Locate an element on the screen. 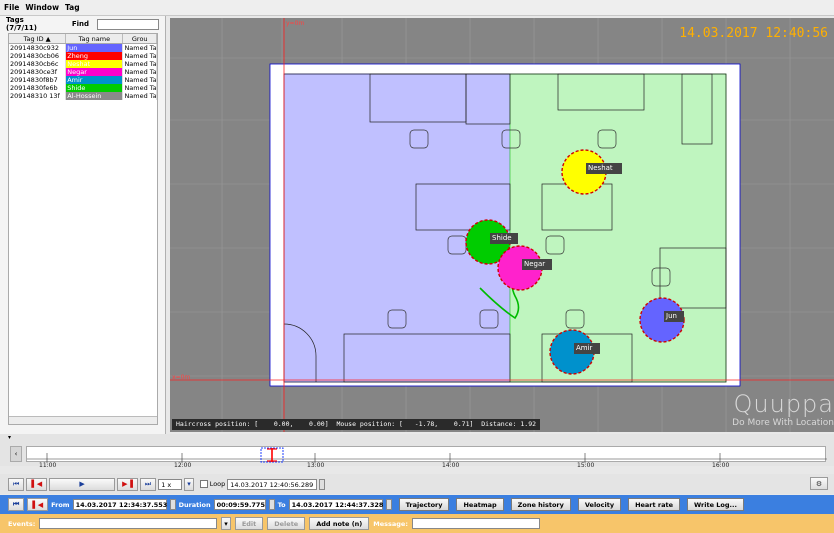 The height and width of the screenshot is (533, 834). menu-file: File is located at coordinates (11, 7).